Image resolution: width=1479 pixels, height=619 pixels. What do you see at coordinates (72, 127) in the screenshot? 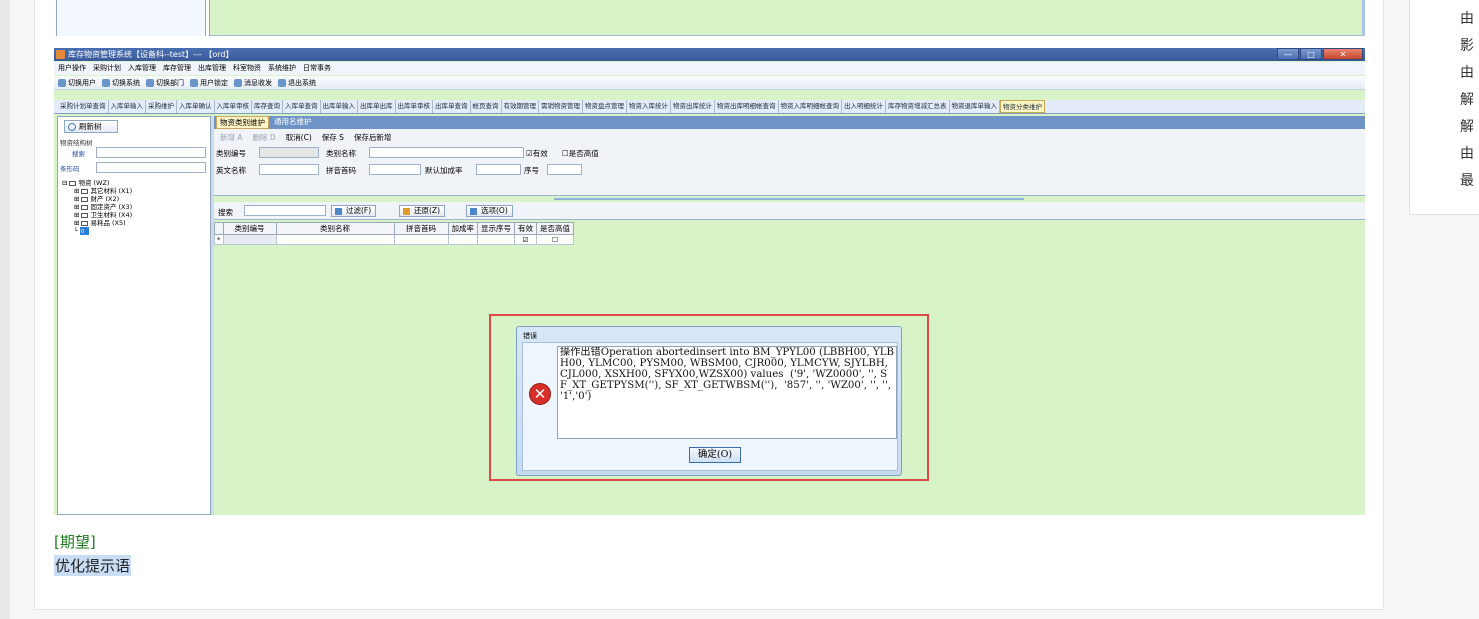
I see `refresh-icon` at bounding box center [72, 127].